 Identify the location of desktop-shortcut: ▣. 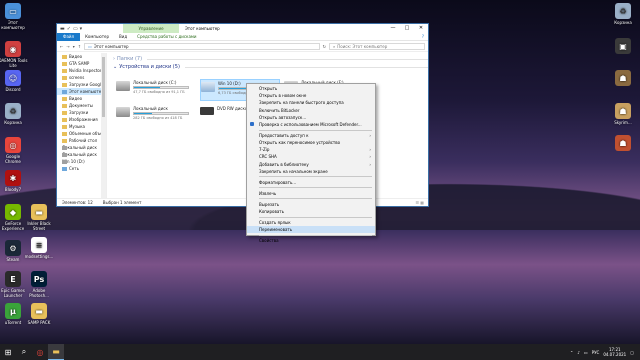
(623, 46).